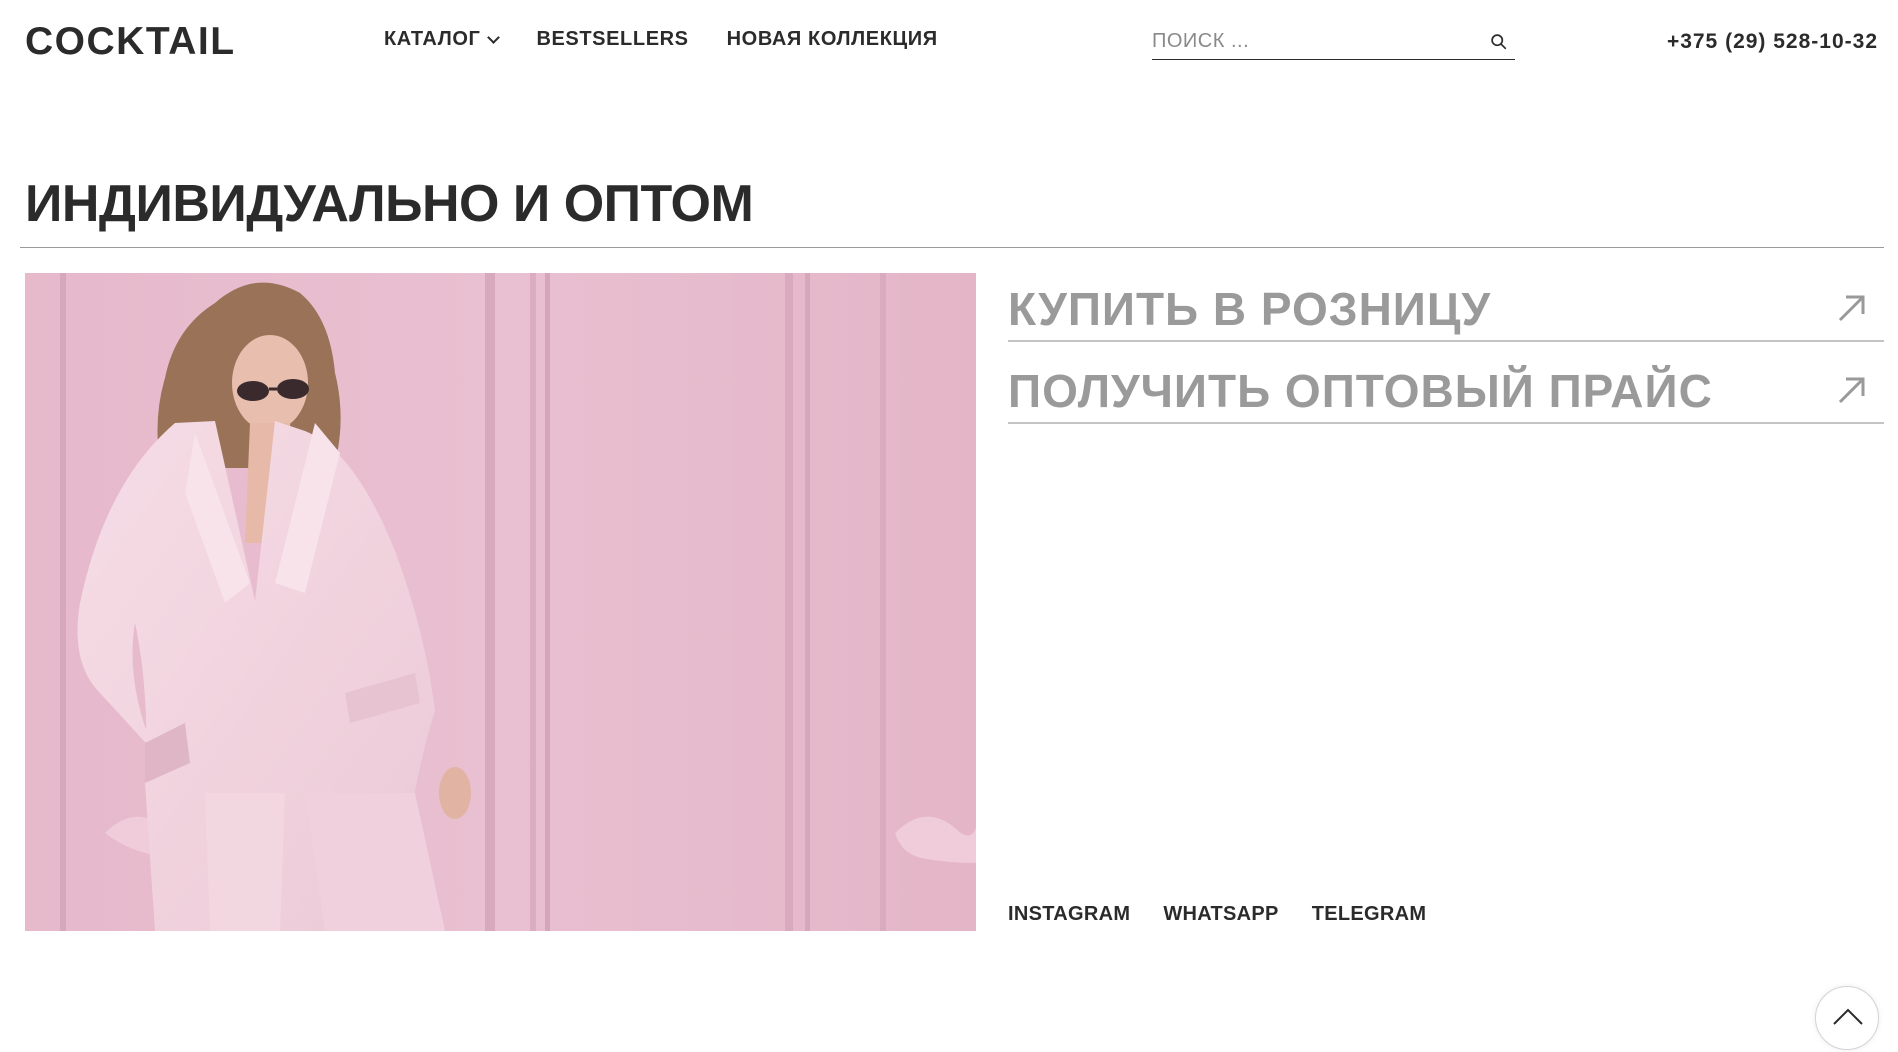 Image resolution: width=1898 pixels, height=1052 pixels. I want to click on chevron-up-icon, so click(1848, 1016).